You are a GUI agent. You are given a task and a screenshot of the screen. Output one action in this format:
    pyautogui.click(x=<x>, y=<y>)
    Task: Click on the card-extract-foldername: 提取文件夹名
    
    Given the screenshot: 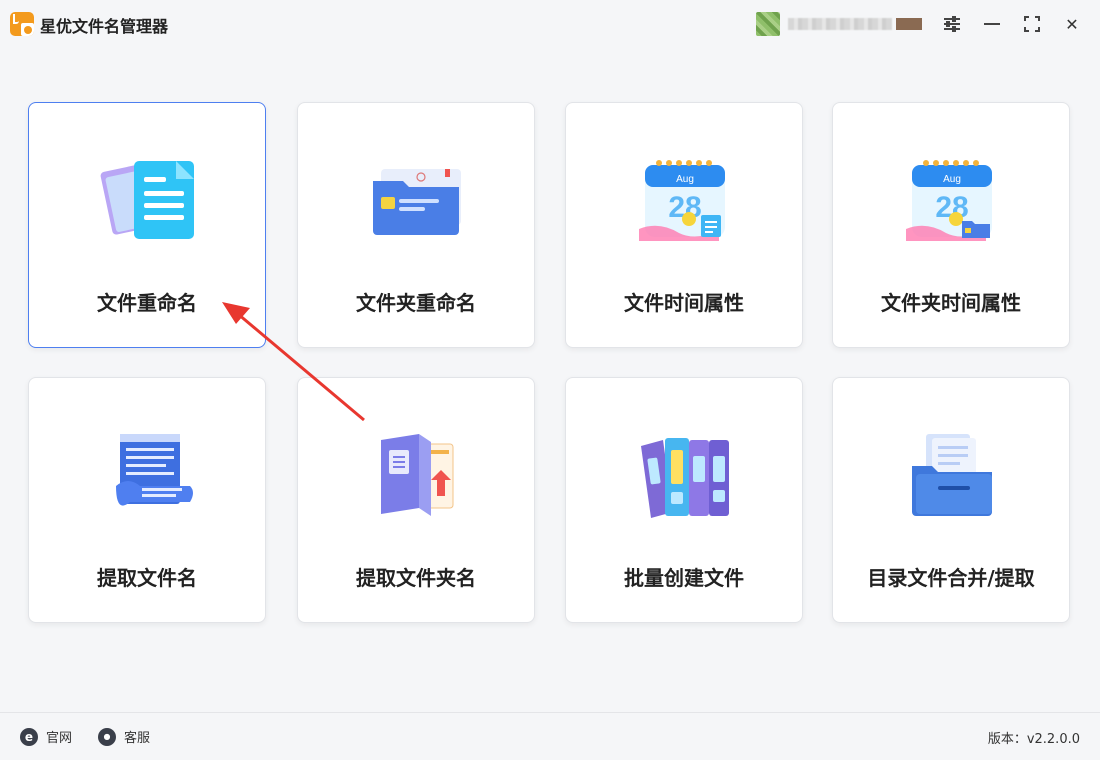 What is the action you would take?
    pyautogui.click(x=416, y=500)
    